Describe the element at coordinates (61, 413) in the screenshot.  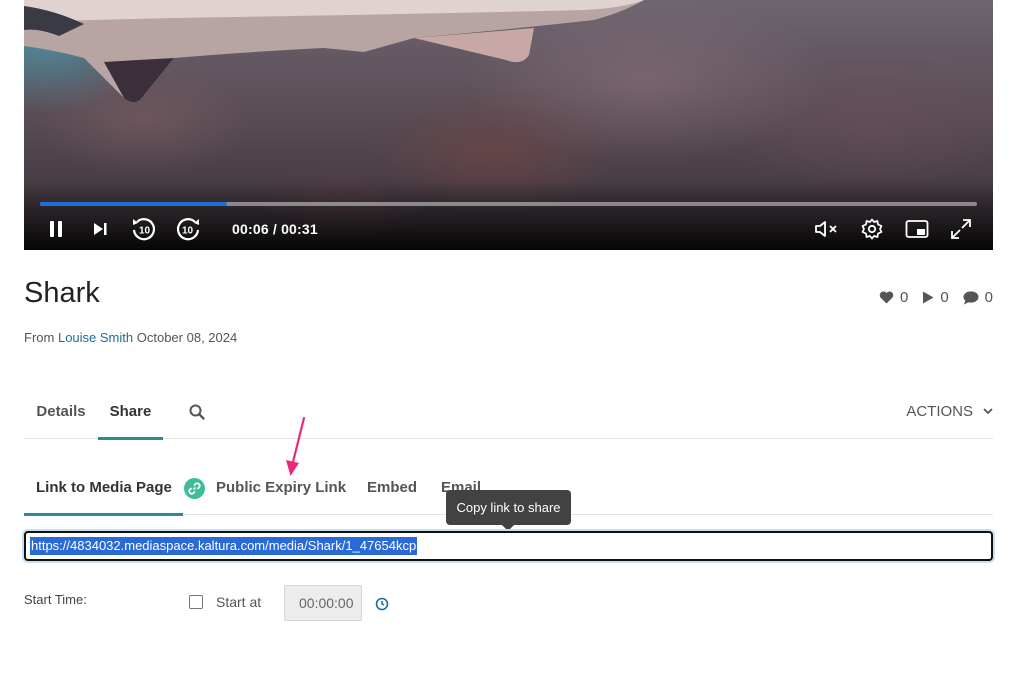
I see `tab-details: Details` at that location.